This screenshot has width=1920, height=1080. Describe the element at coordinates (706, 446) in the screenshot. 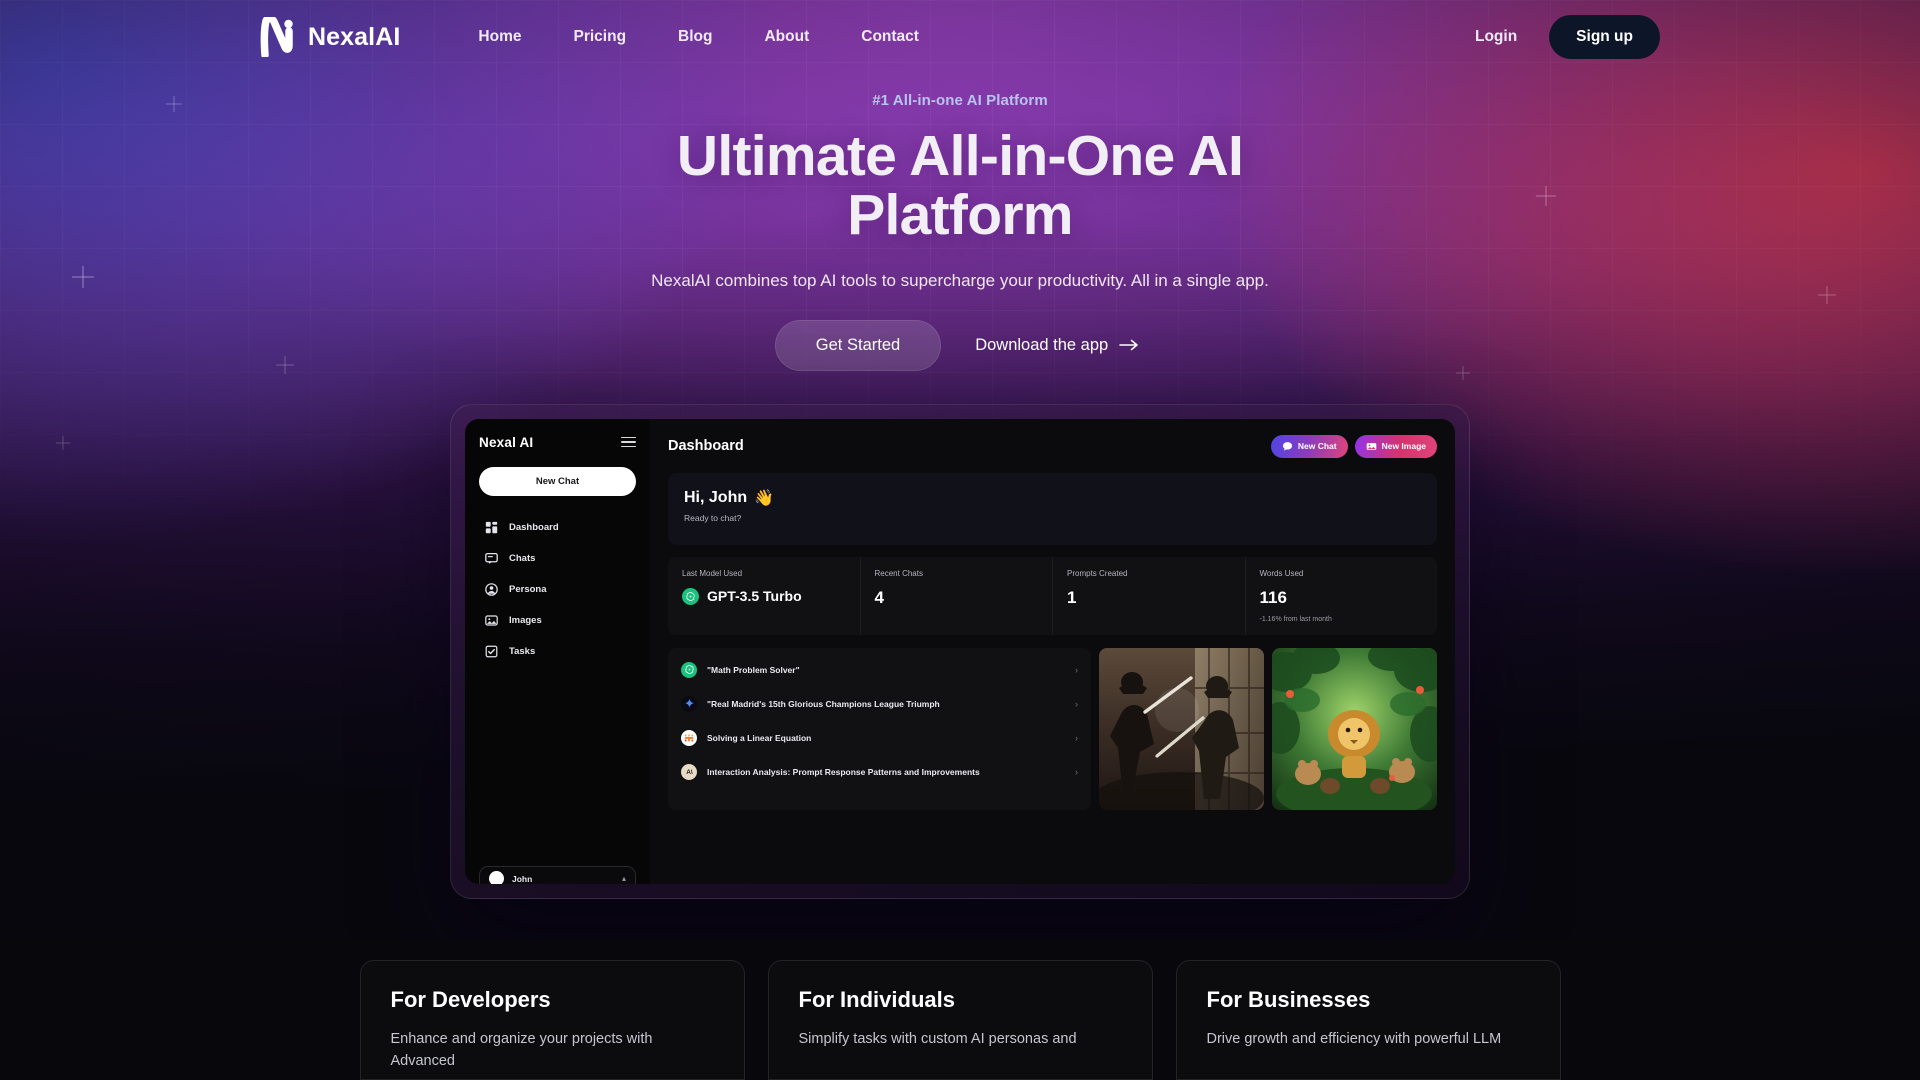

I see `app-page-title: Dashboard` at that location.